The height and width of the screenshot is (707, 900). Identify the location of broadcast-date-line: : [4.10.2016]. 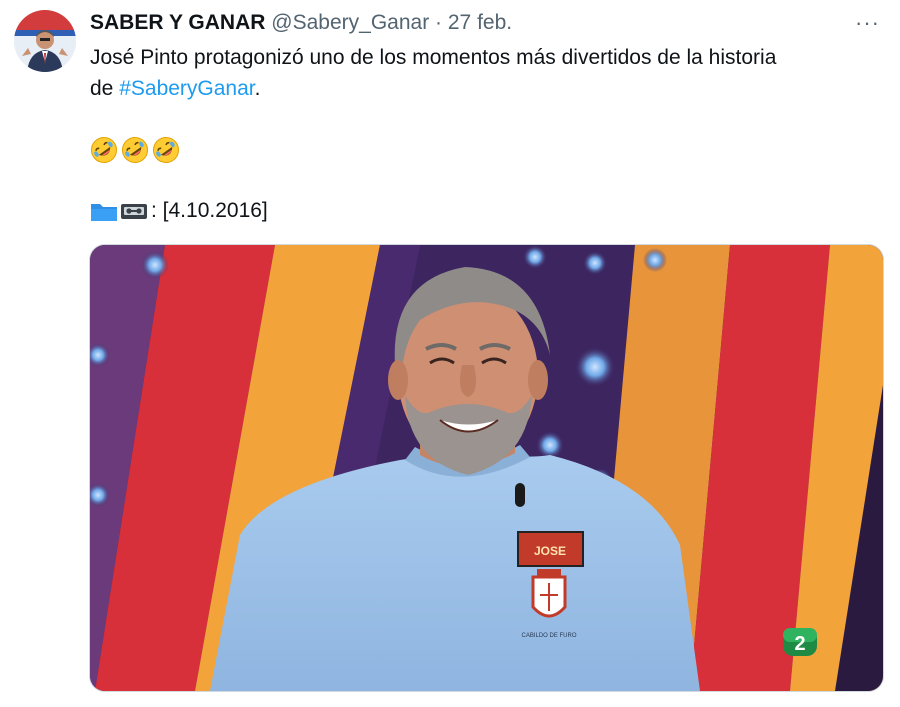
(179, 211).